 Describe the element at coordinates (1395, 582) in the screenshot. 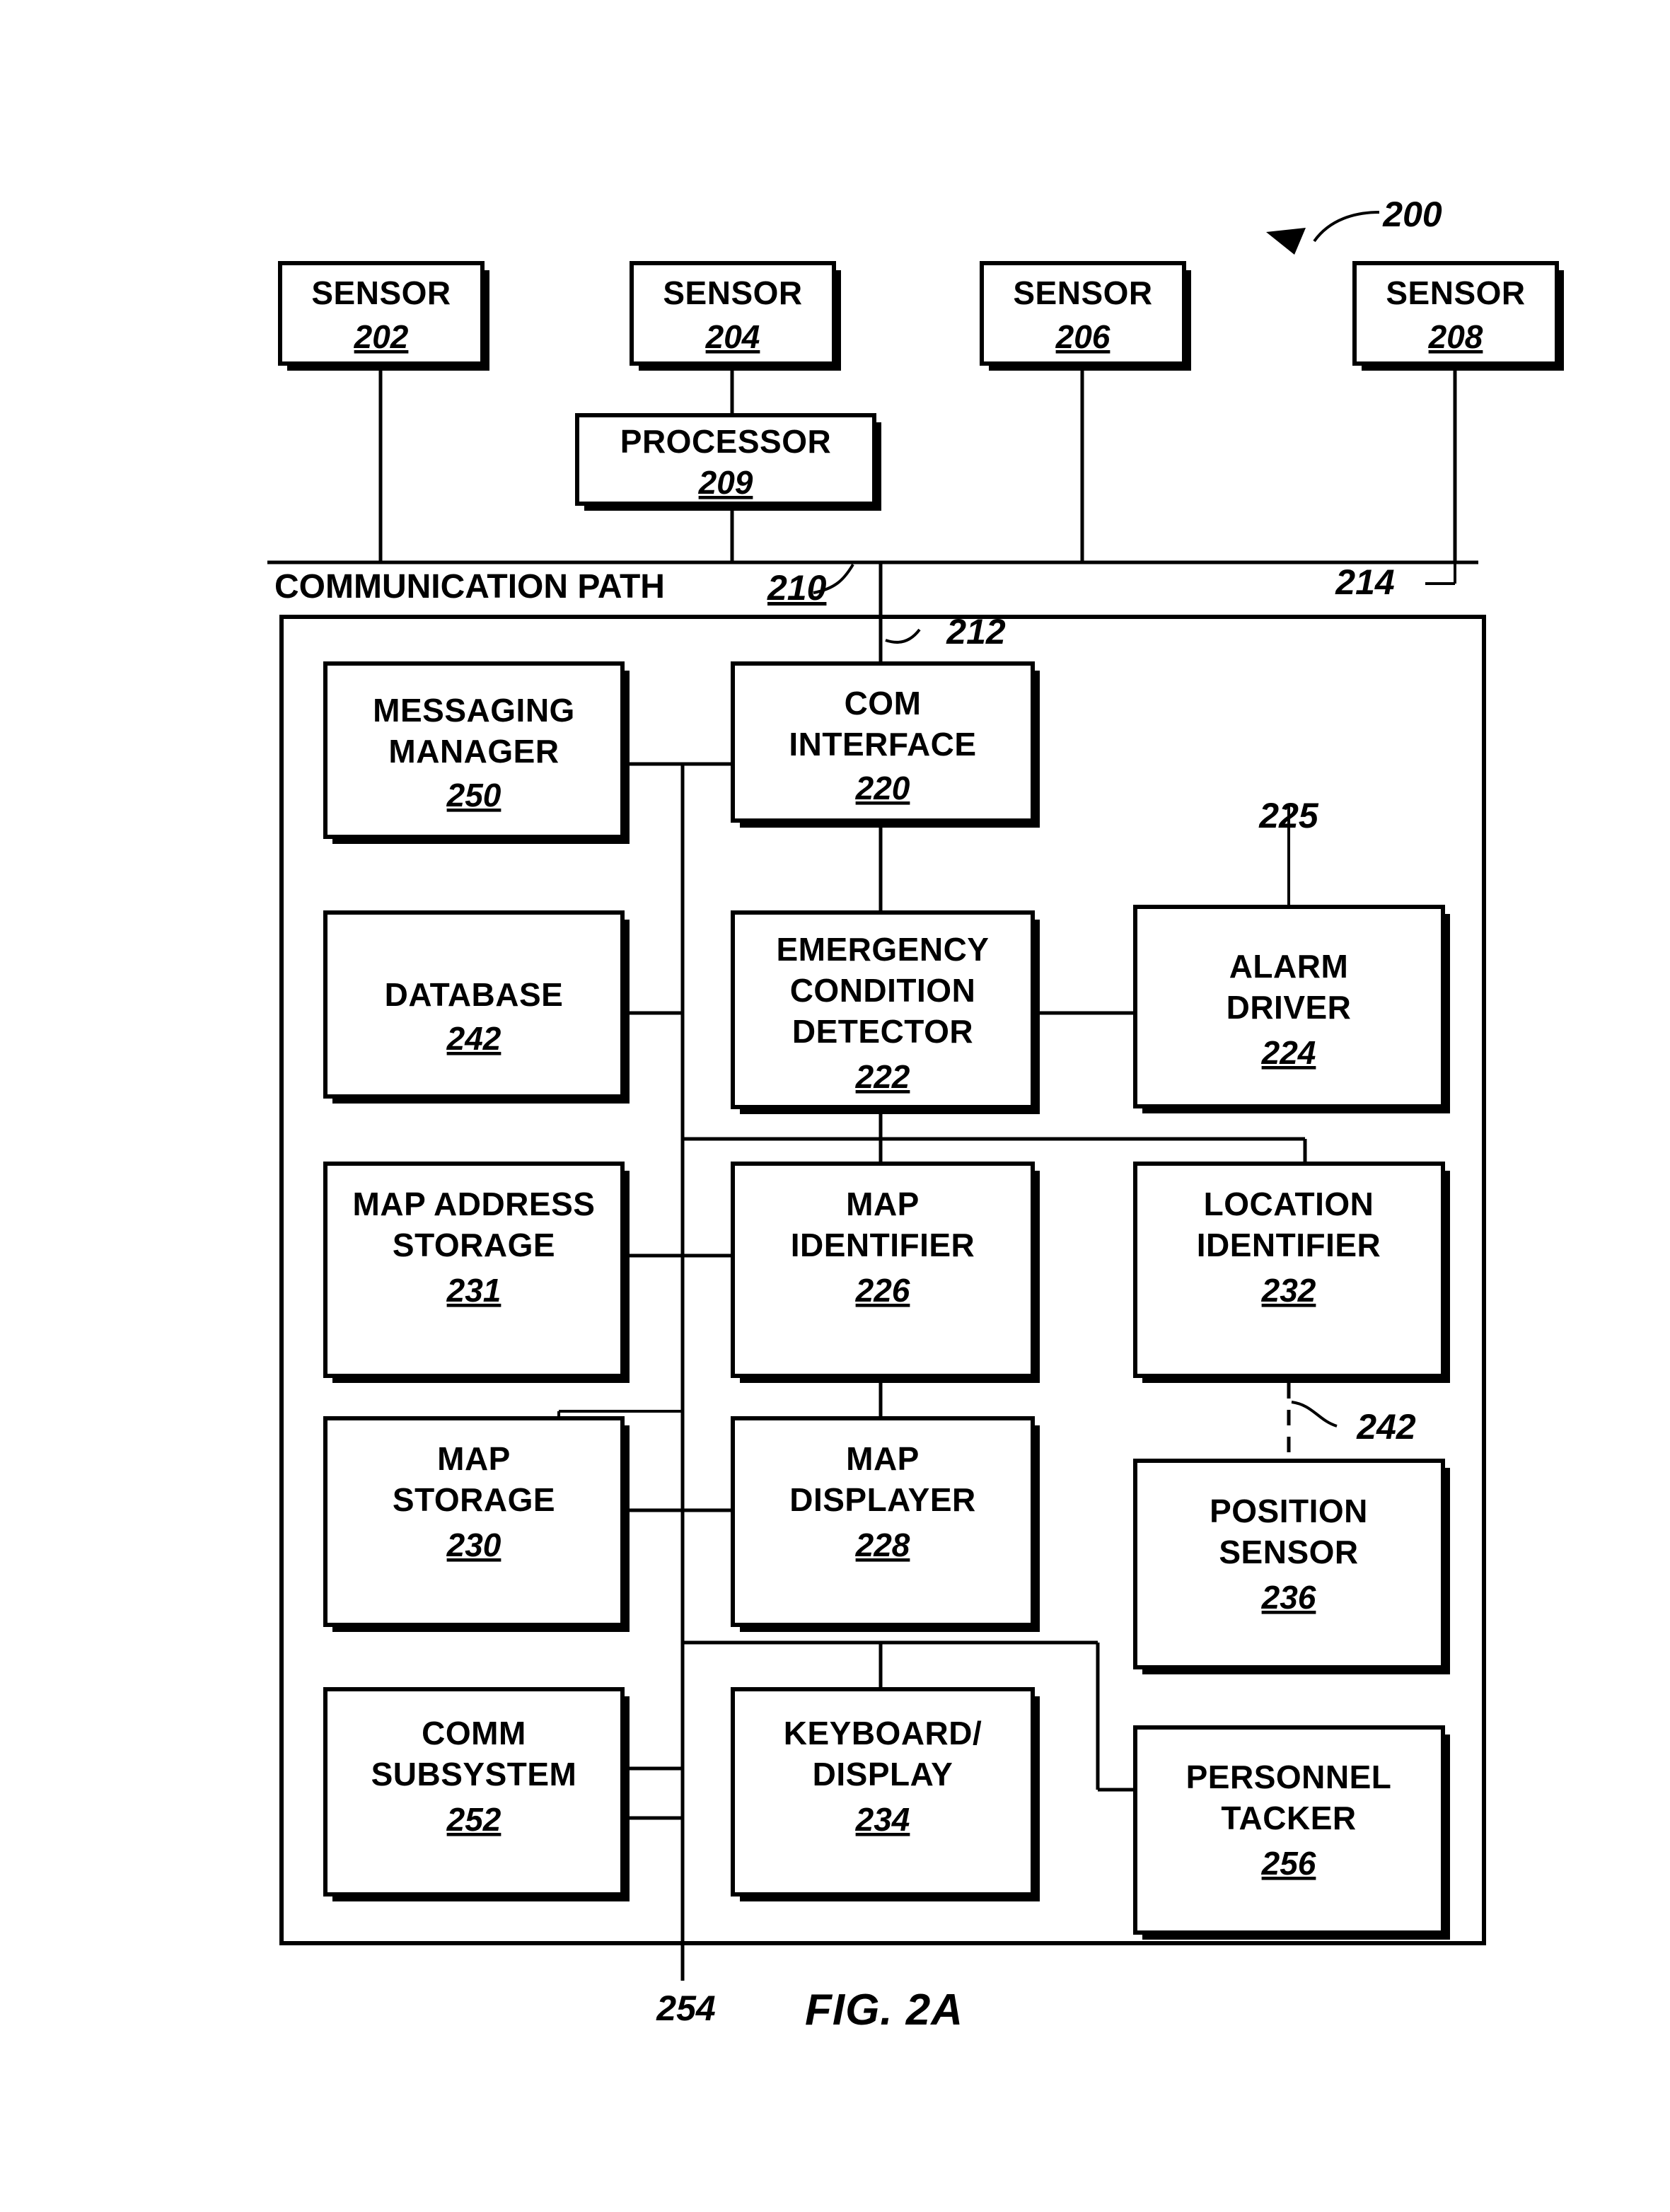

I see `callout-214: 214` at that location.